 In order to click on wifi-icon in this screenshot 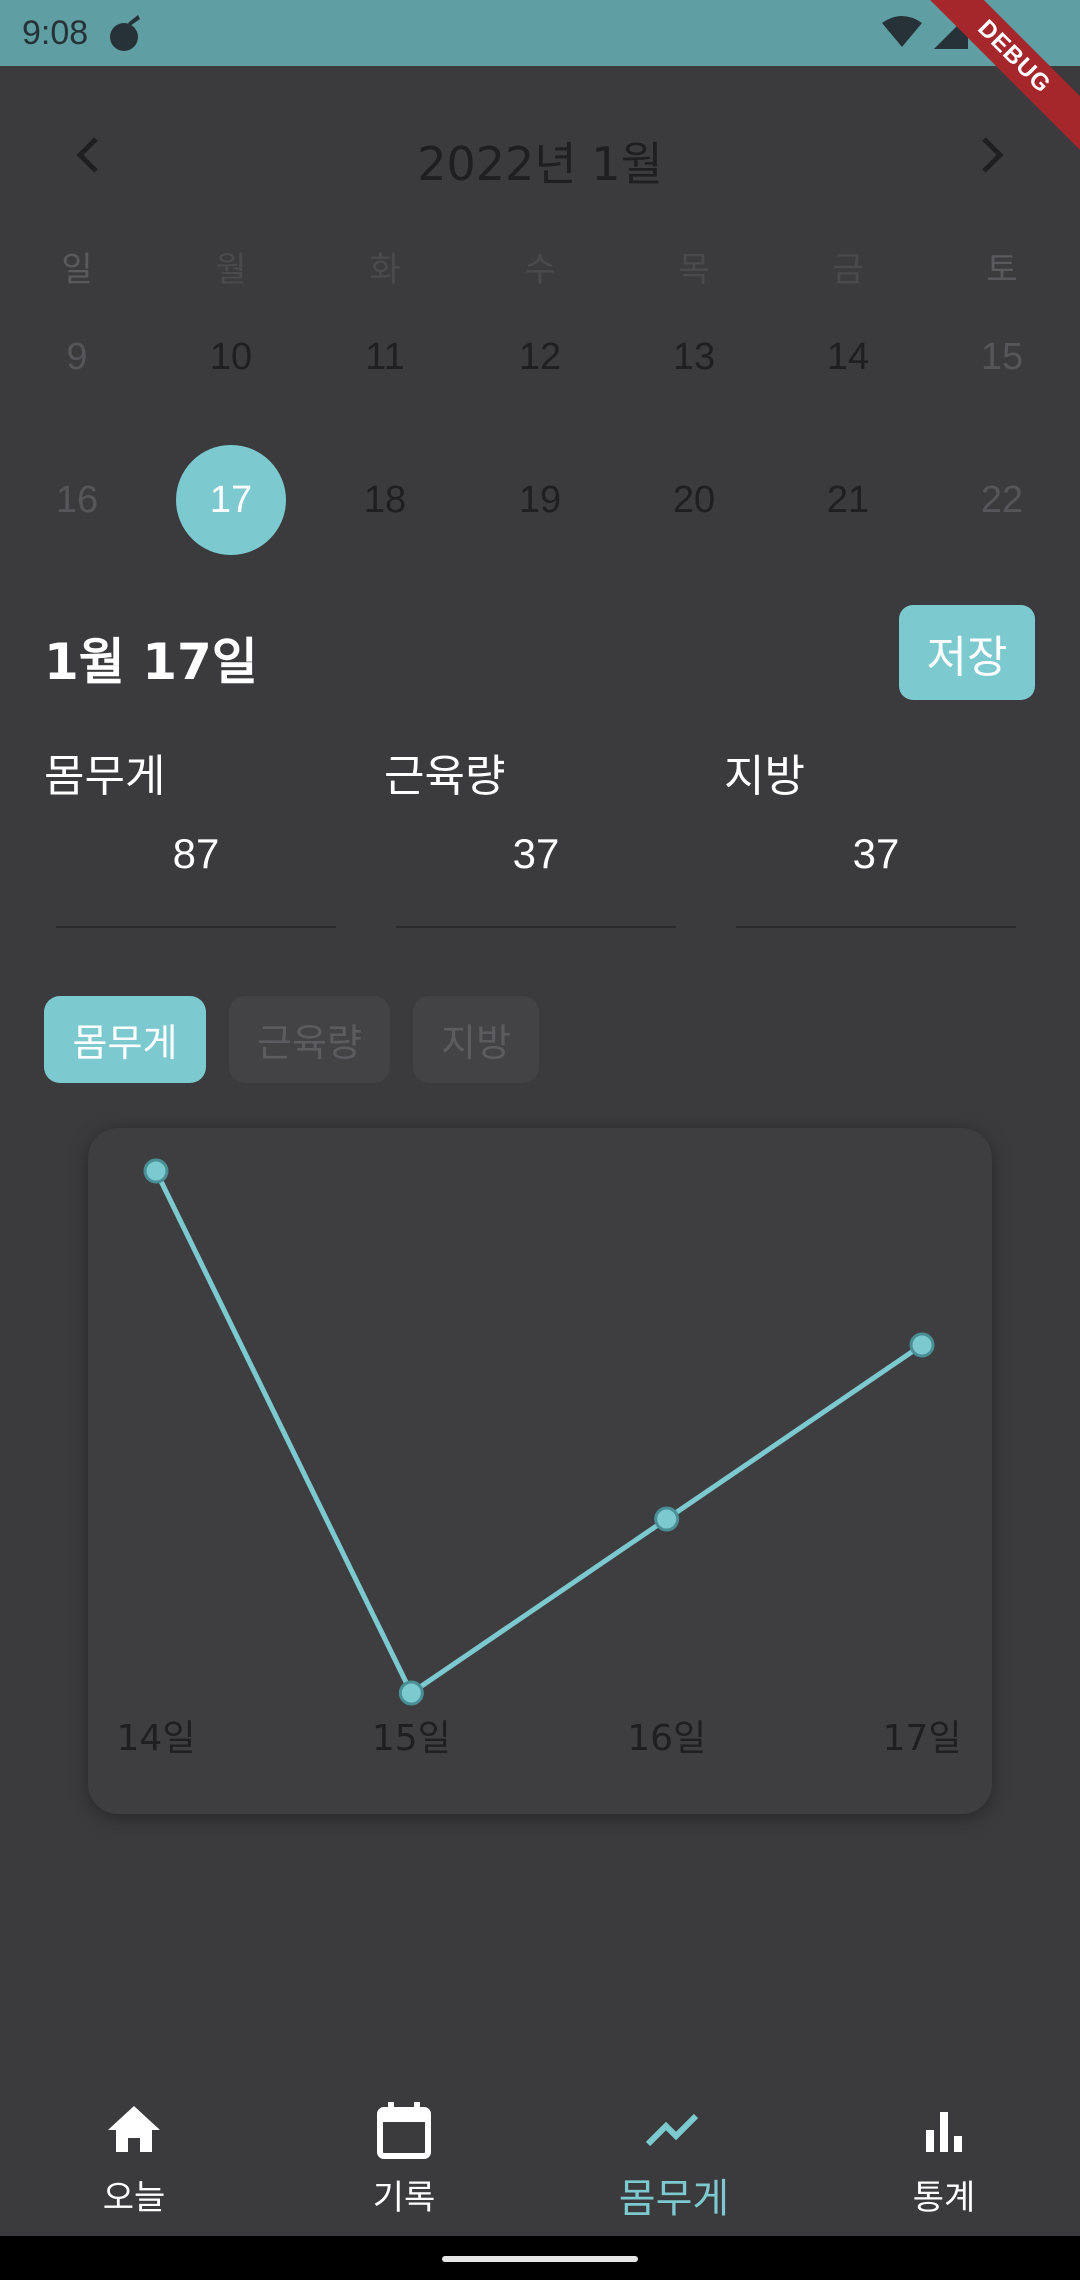, I will do `click(902, 31)`.